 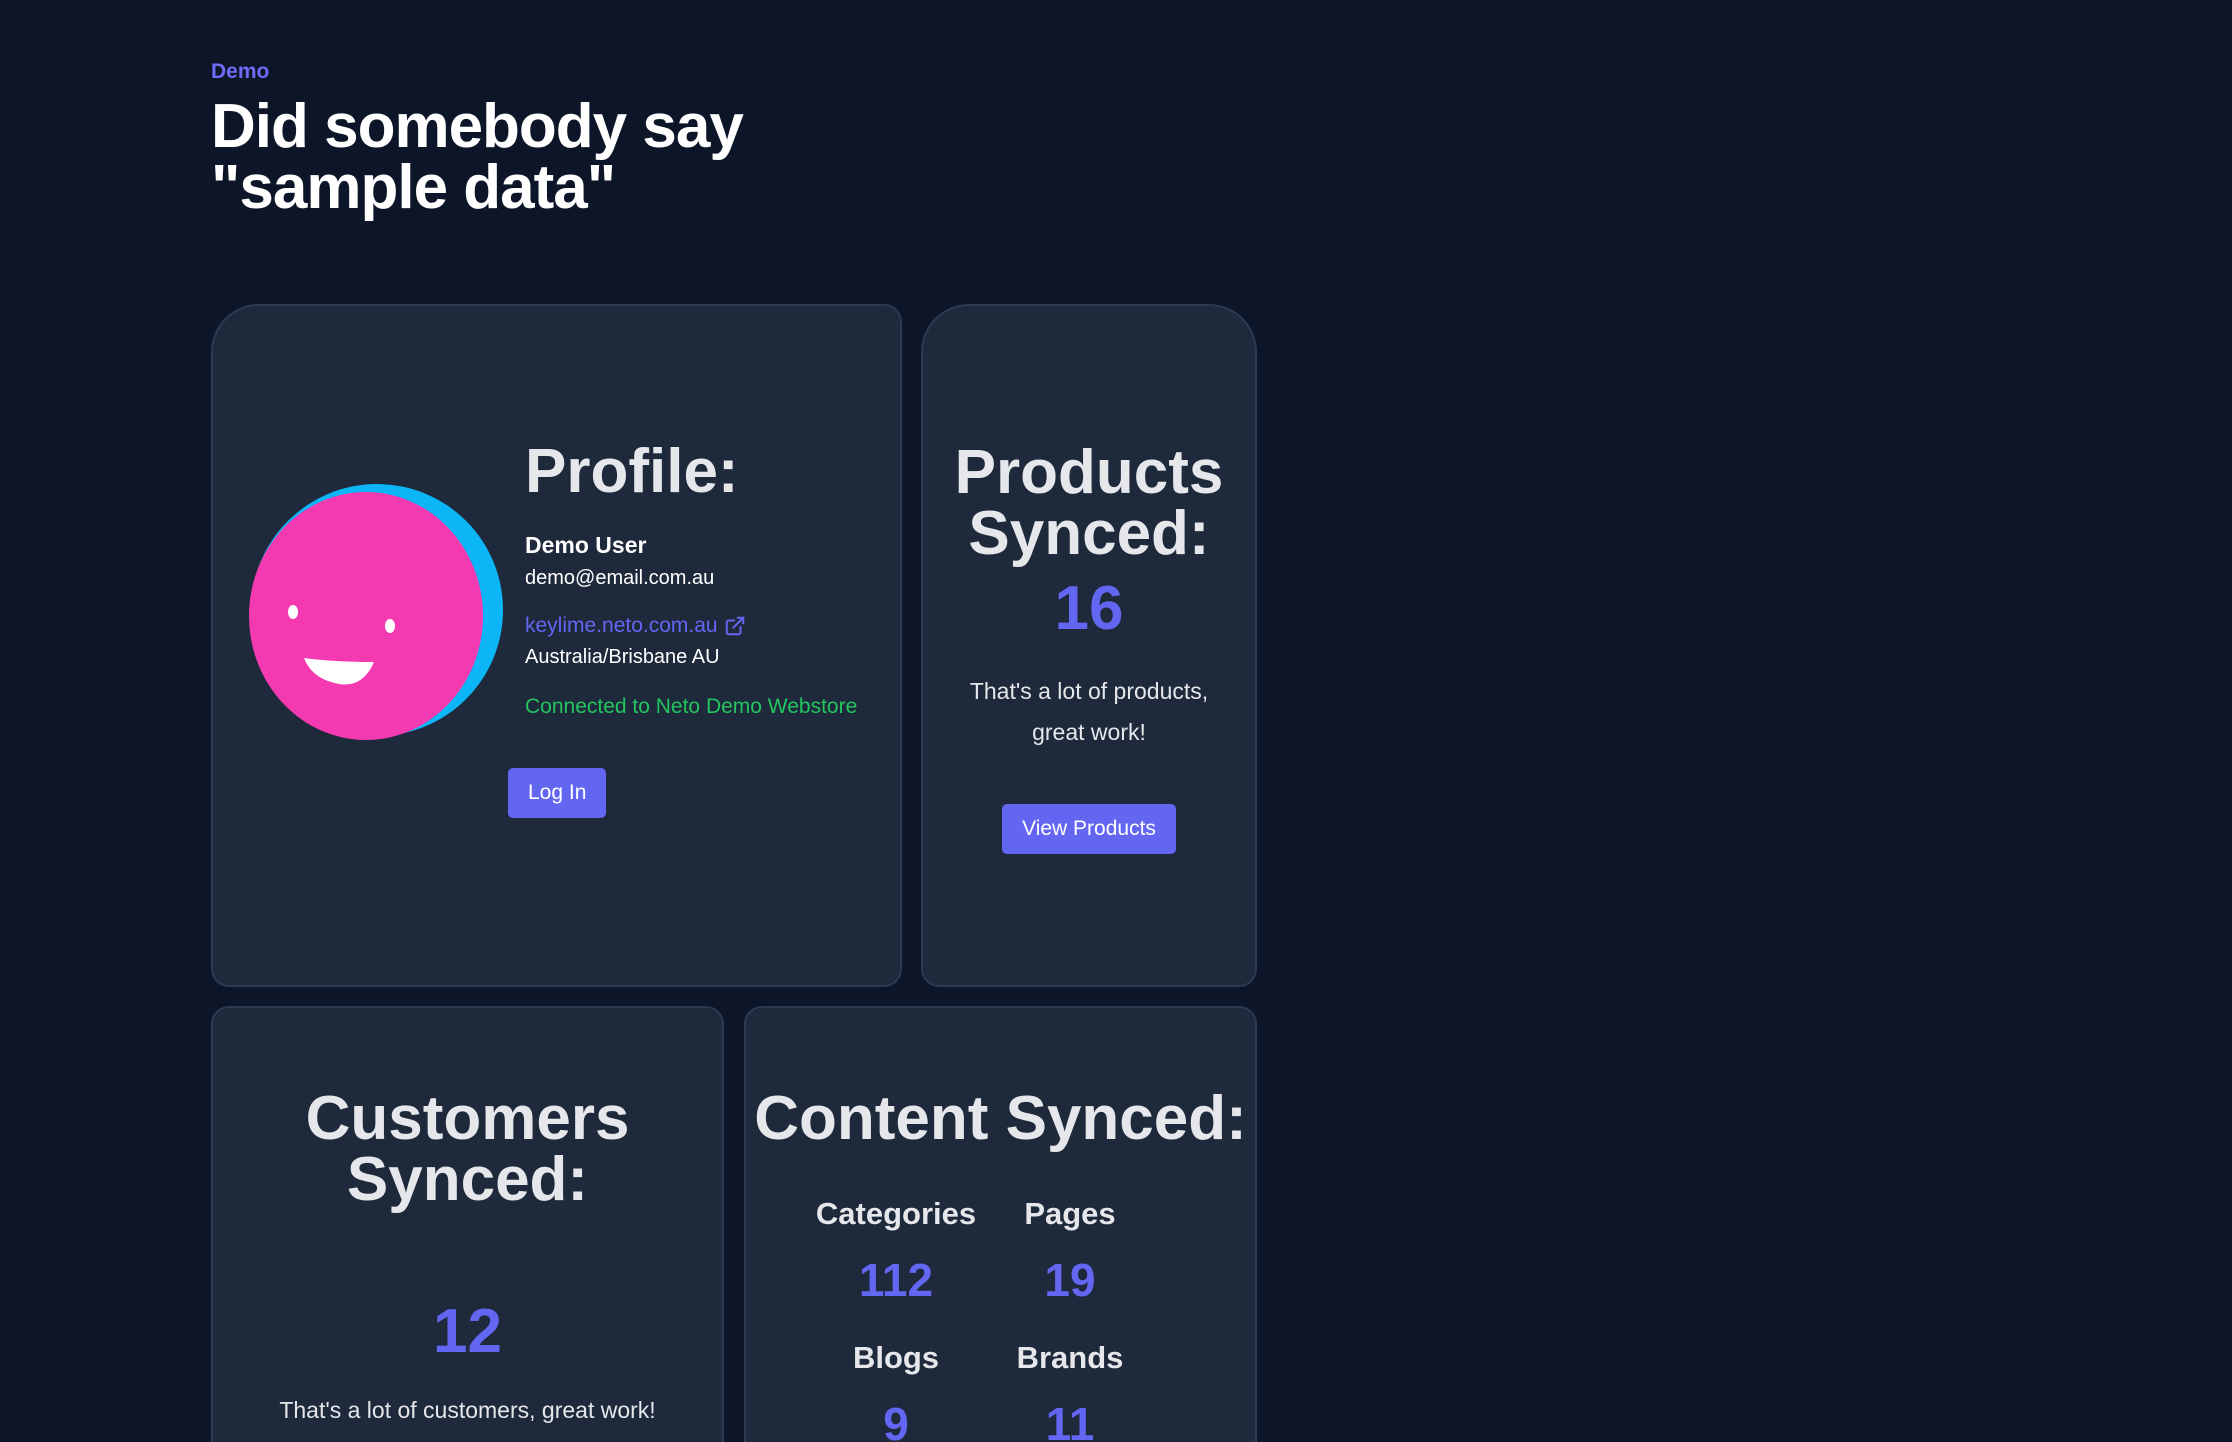 I want to click on products-title: Products Synced:, so click(x=1089, y=503).